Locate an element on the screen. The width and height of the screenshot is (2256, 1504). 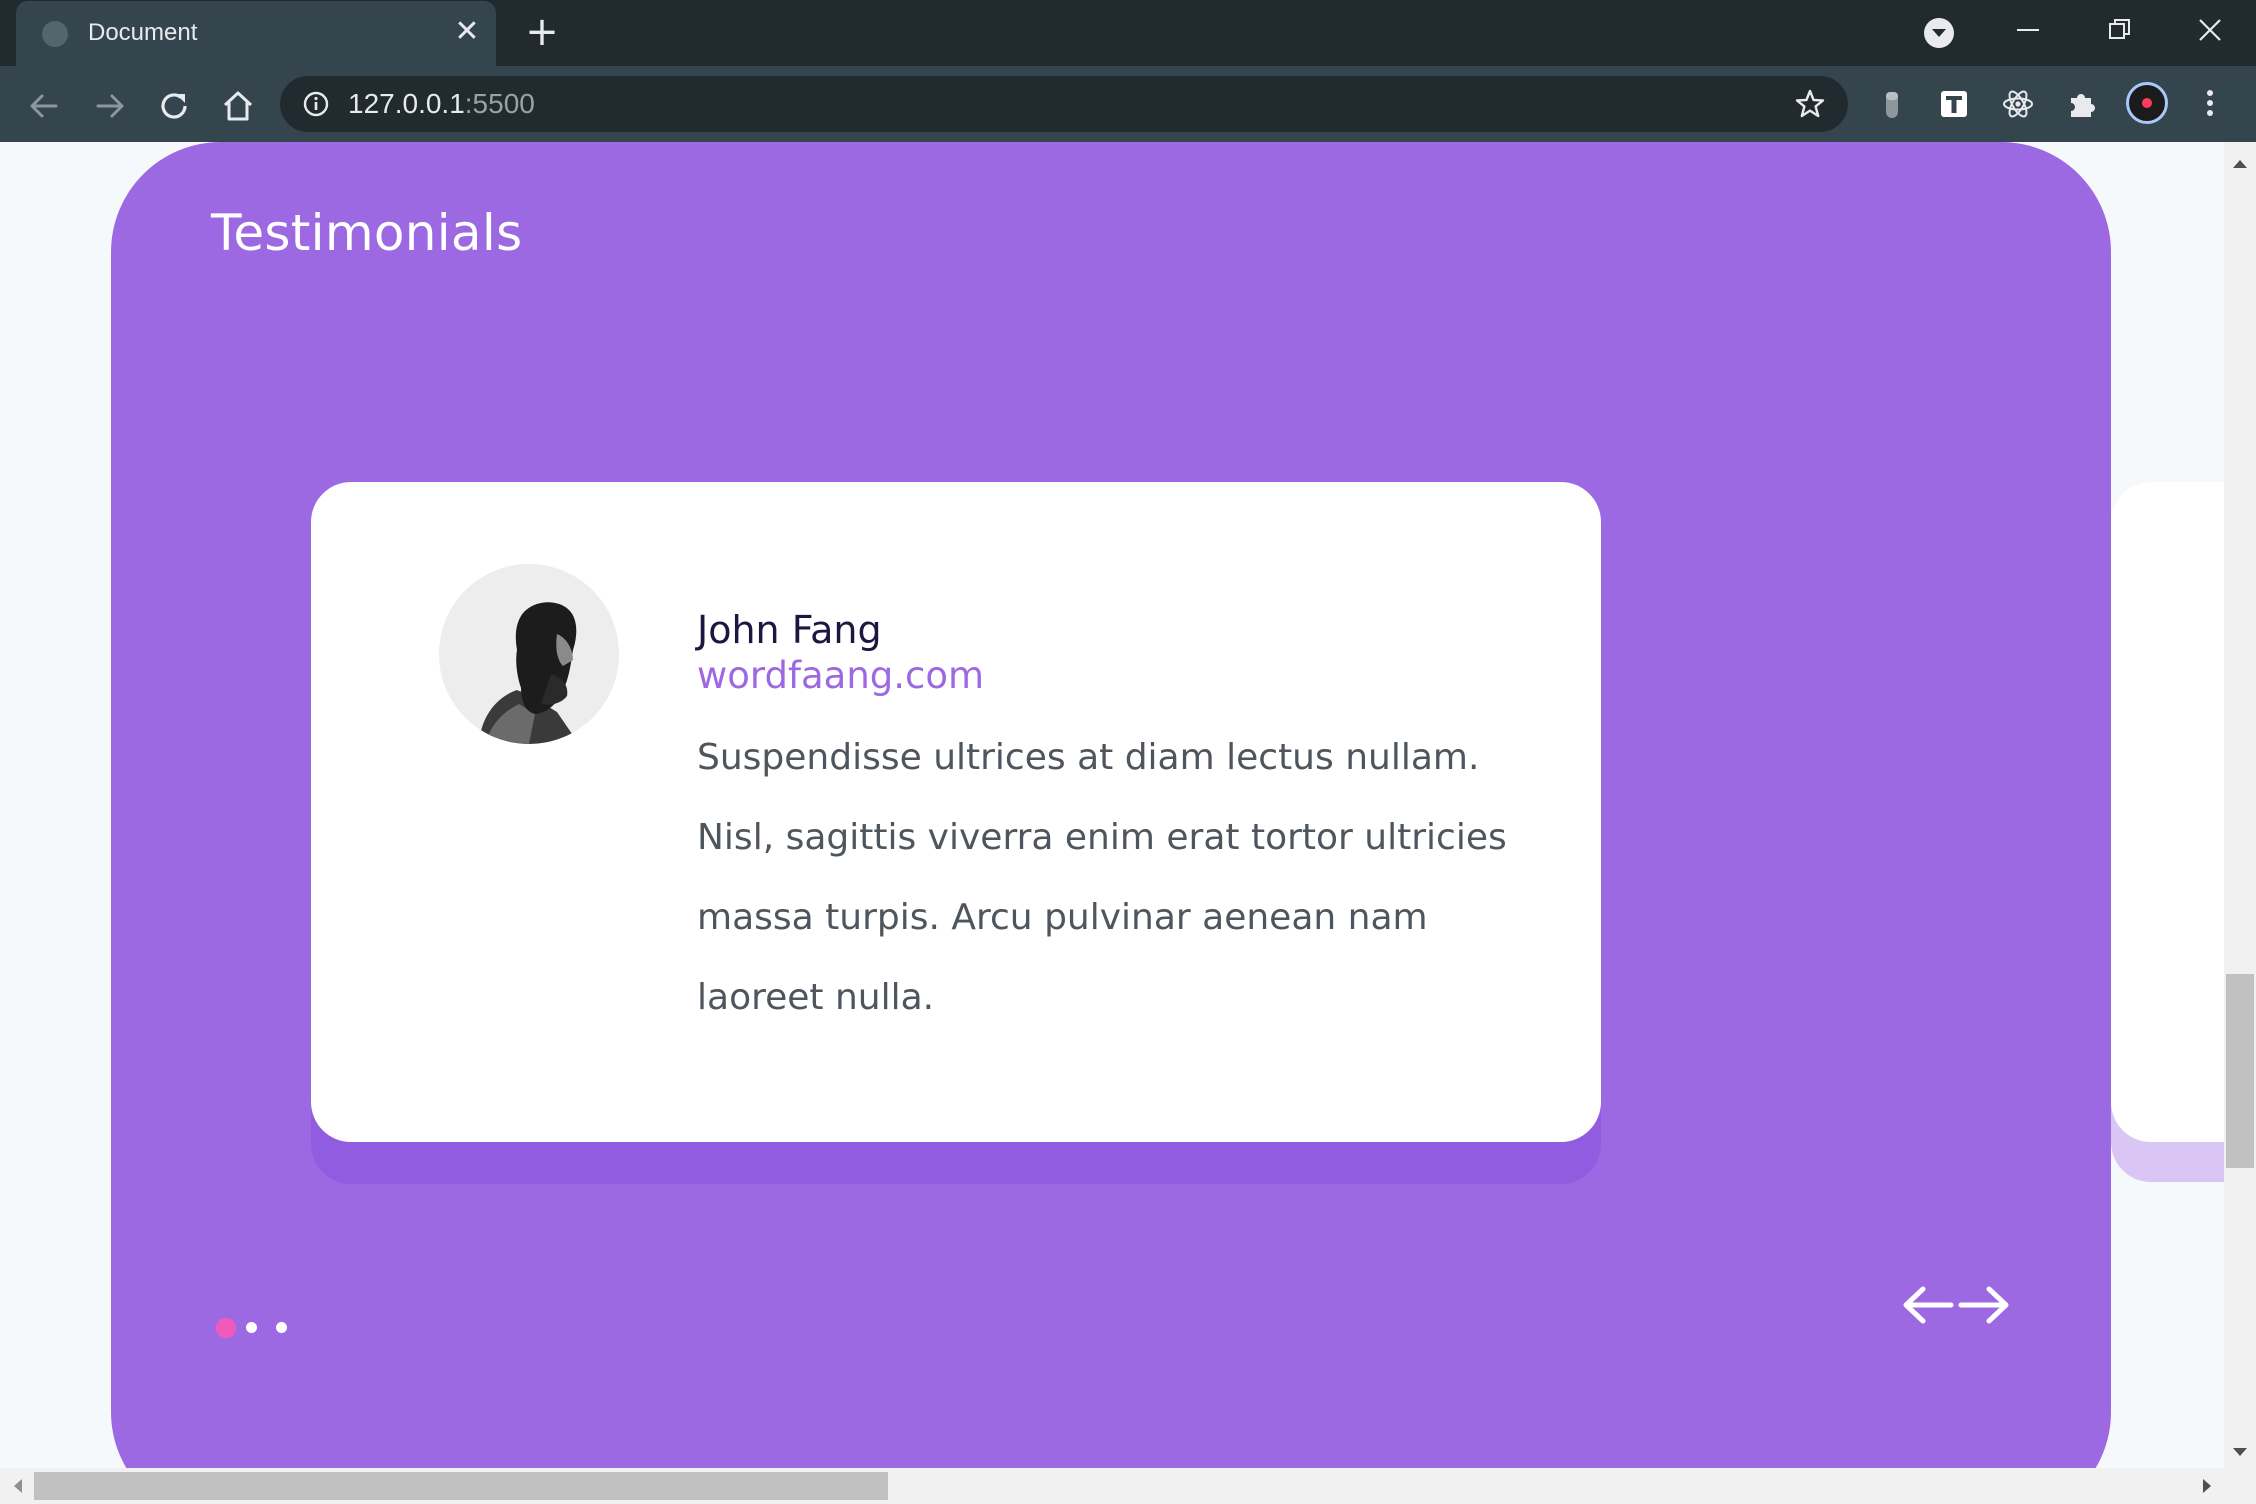
lock-extension-icon is located at coordinates (1892, 104).